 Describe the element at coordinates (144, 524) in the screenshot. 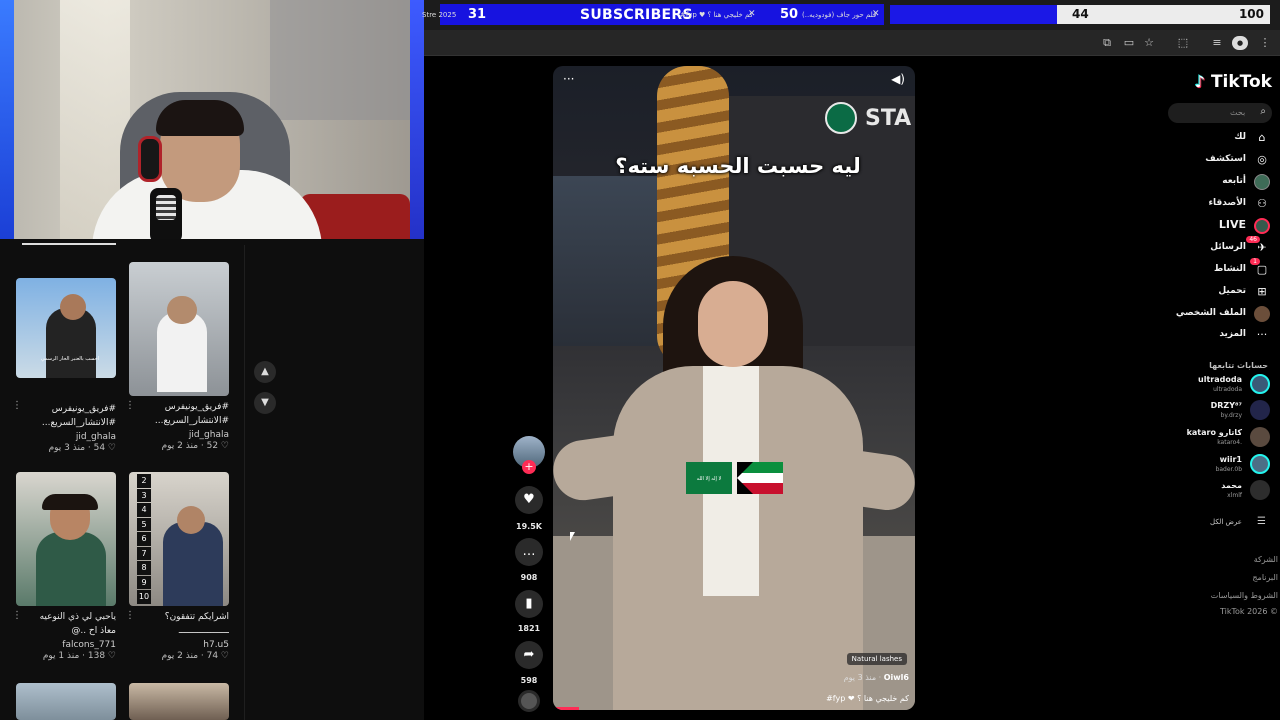

I see `list-number: 5` at that location.